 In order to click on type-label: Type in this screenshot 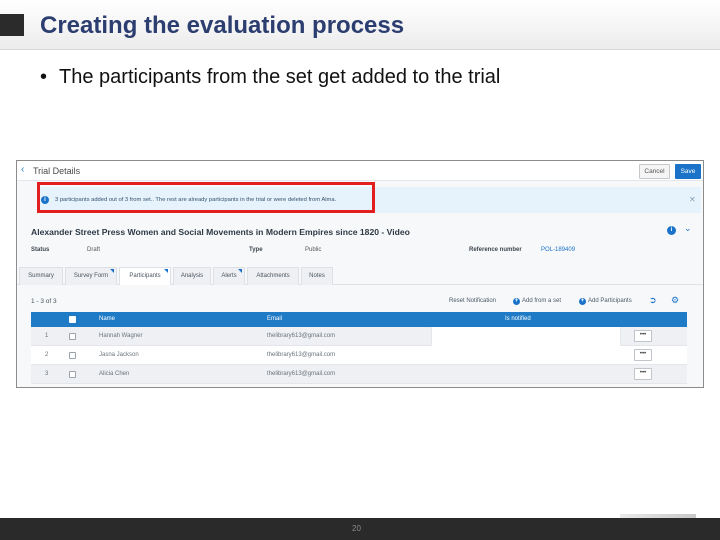, I will do `click(256, 250)`.